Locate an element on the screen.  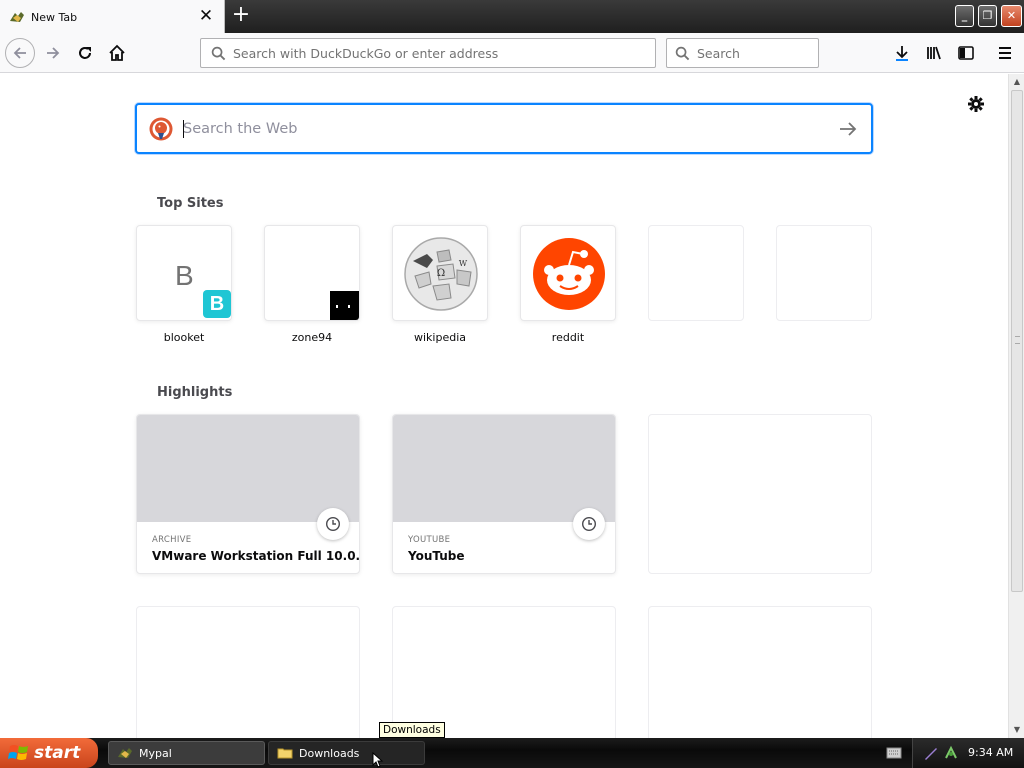
home-icon is located at coordinates (117, 52).